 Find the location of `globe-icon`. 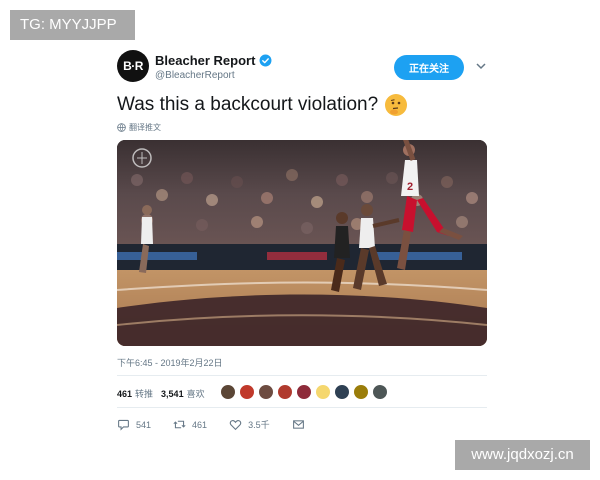

globe-icon is located at coordinates (121, 127).